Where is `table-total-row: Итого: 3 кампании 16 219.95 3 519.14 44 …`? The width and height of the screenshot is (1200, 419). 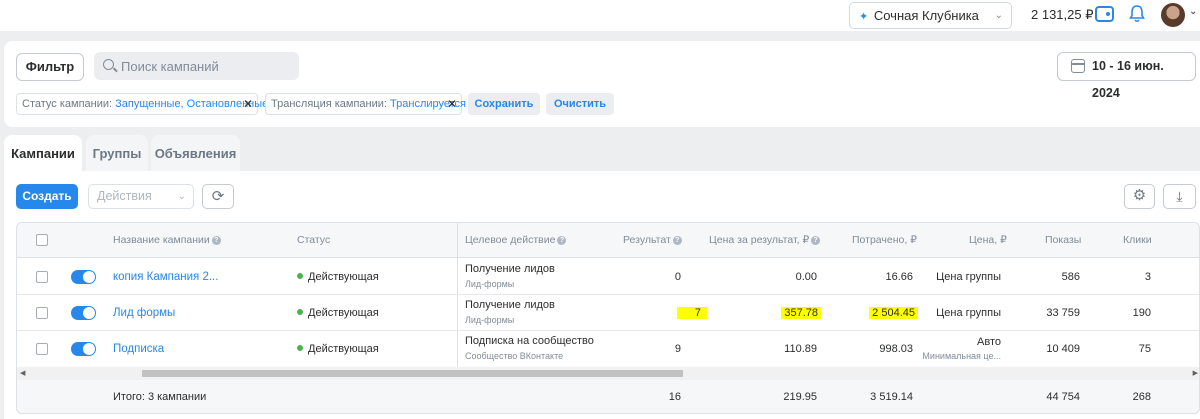
table-total-row: Итого: 3 кампании 16 219.95 3 519.14 44 … is located at coordinates (608, 396).